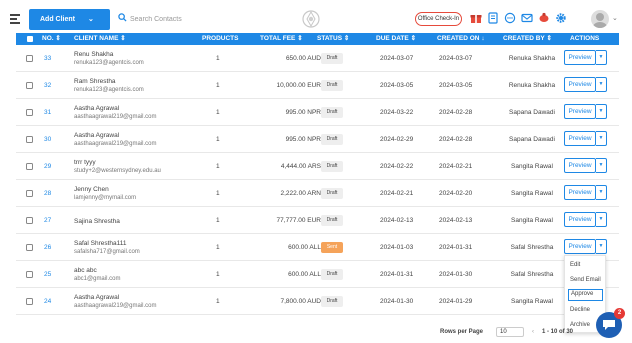 The image size is (632, 343). I want to click on due-date: 2024-01-31, so click(397, 274).